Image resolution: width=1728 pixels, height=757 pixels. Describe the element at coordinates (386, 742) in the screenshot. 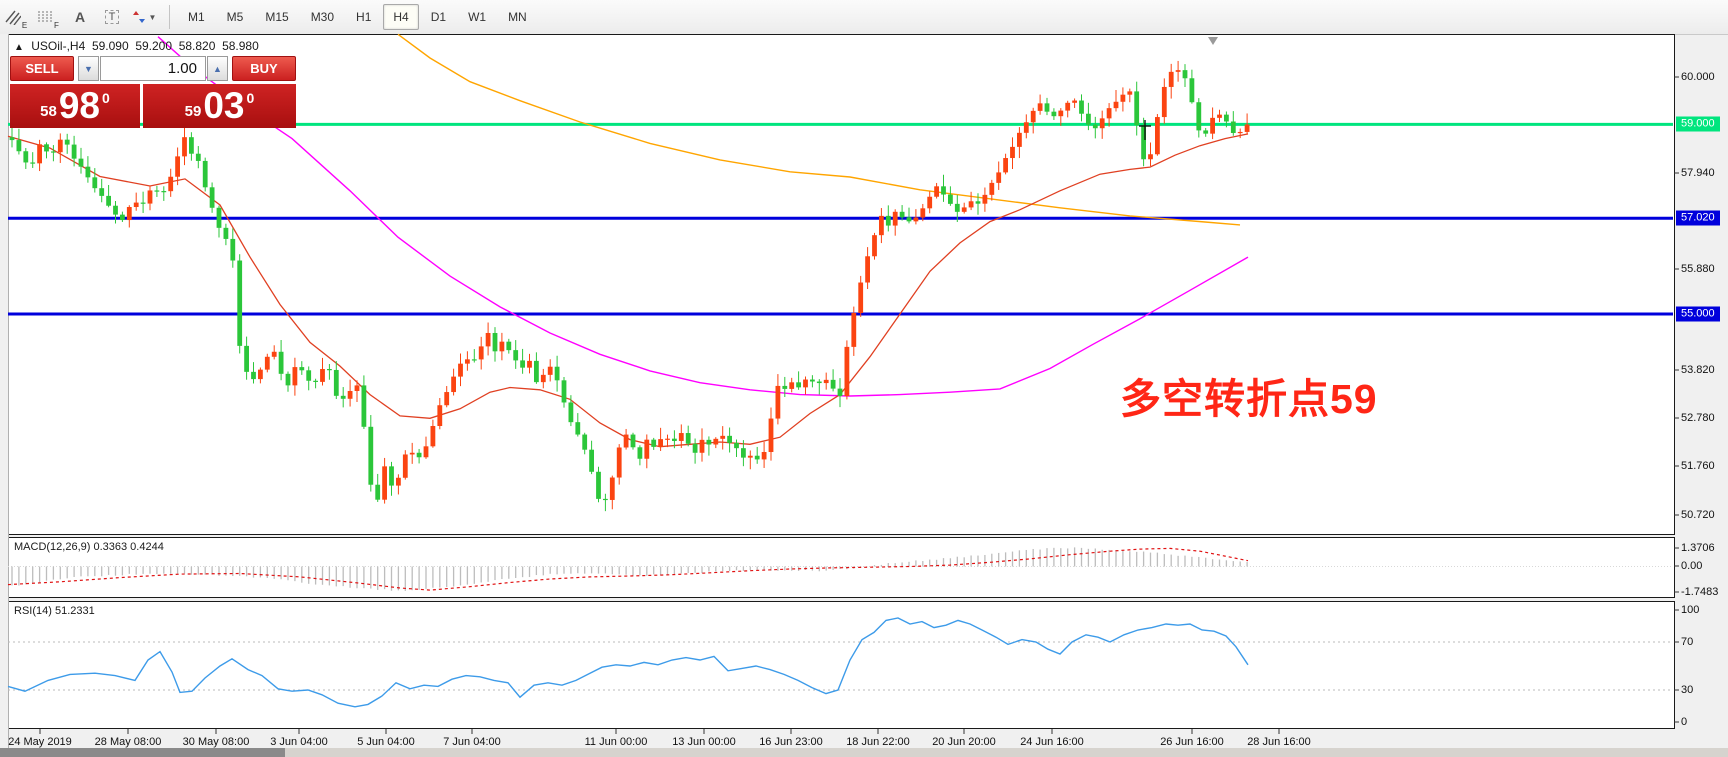

I see `time-axis-label: 5 Jun 04:00` at that location.